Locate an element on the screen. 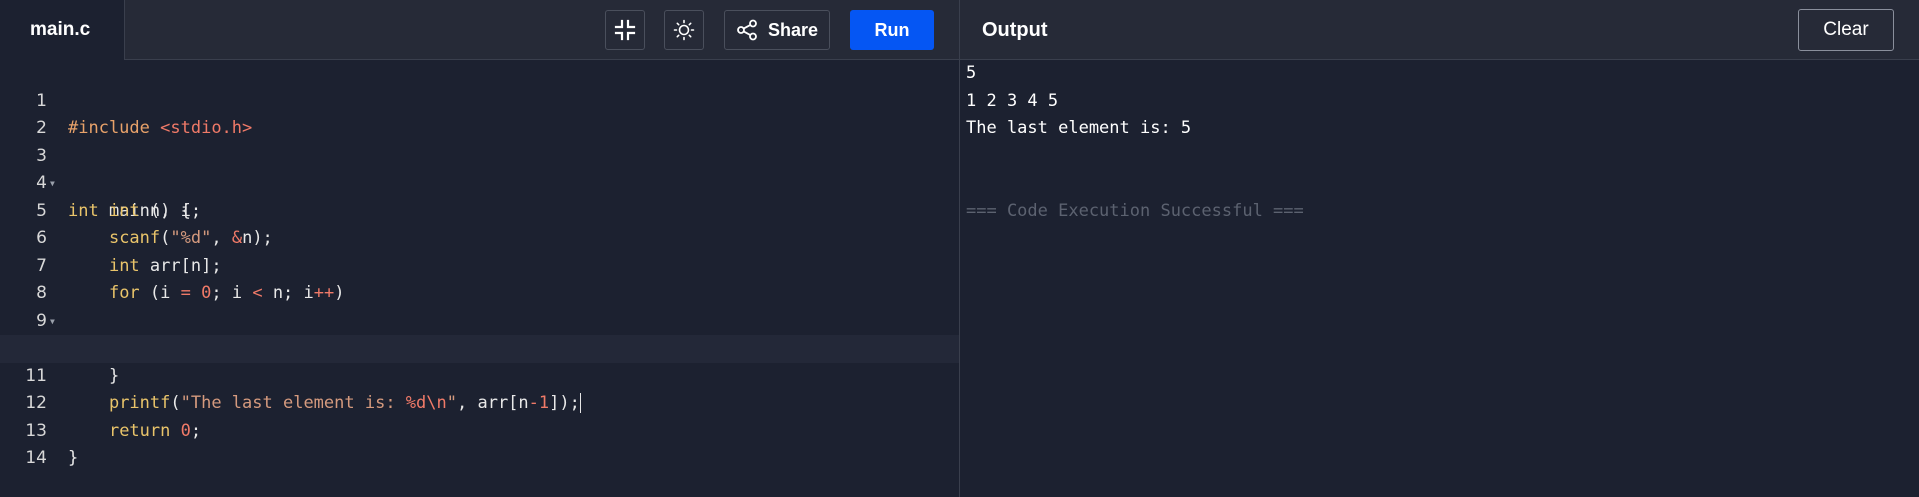 This screenshot has height=497, width=1919. code-line: 9 scanf("%d", &arr[i]); is located at coordinates (479, 319).